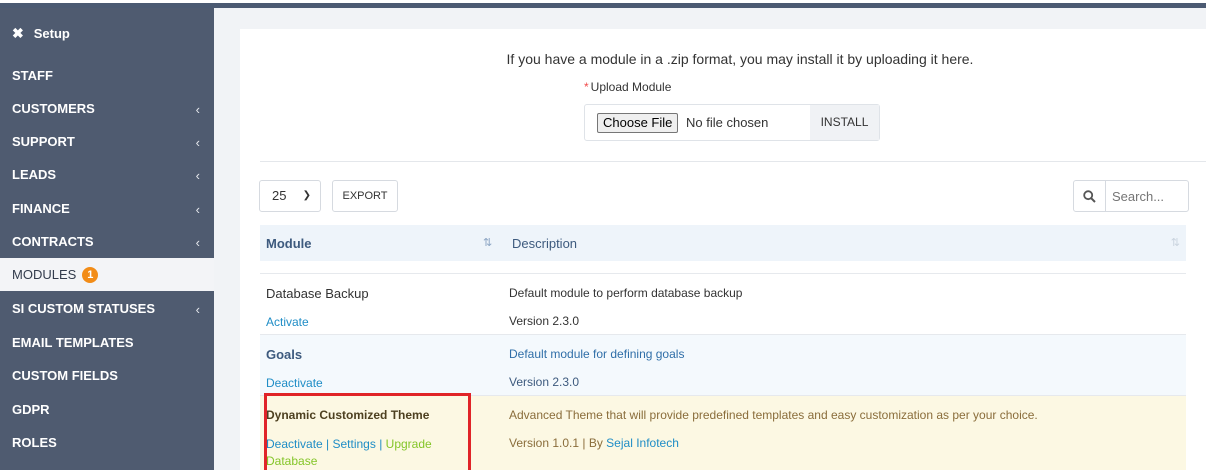 The height and width of the screenshot is (470, 1206). I want to click on page-size-select: 25 ❯, so click(290, 196).